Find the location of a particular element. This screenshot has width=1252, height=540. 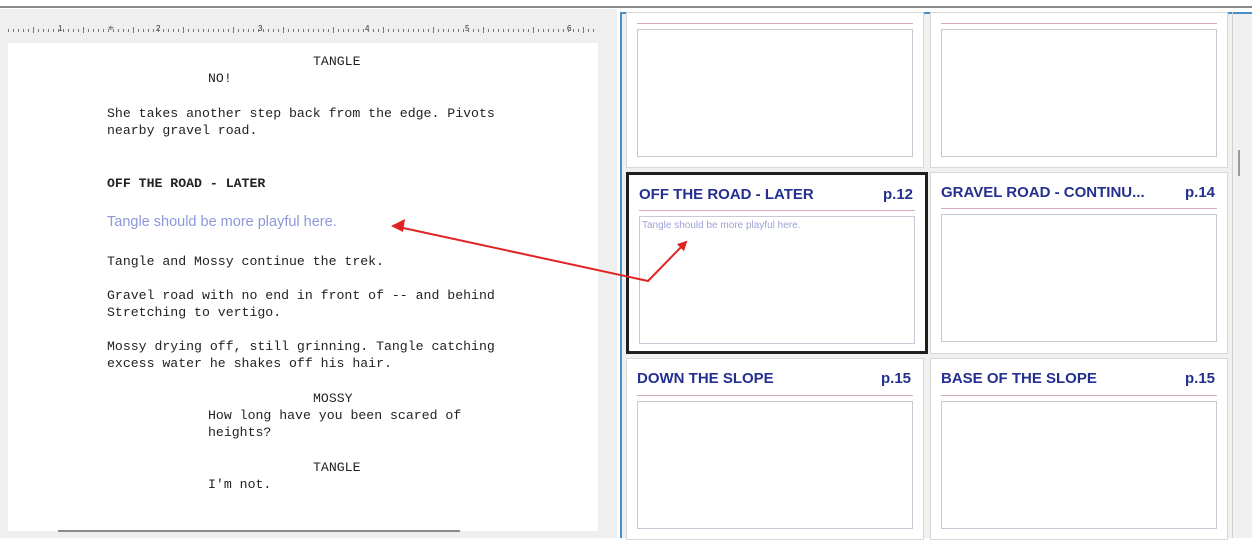

action-line: Stretching to vertigo. is located at coordinates (194, 312).